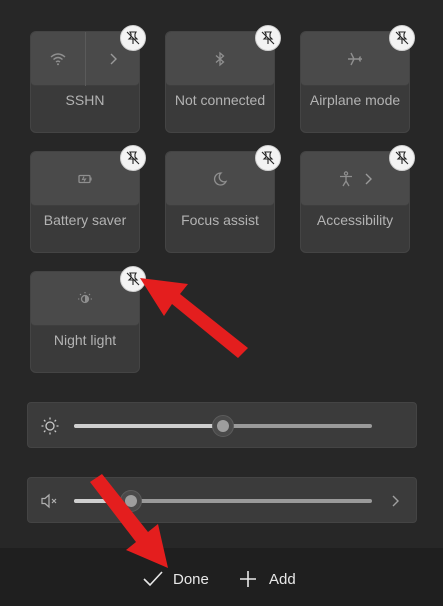  What do you see at coordinates (50, 426) in the screenshot?
I see `brightness-icon` at bounding box center [50, 426].